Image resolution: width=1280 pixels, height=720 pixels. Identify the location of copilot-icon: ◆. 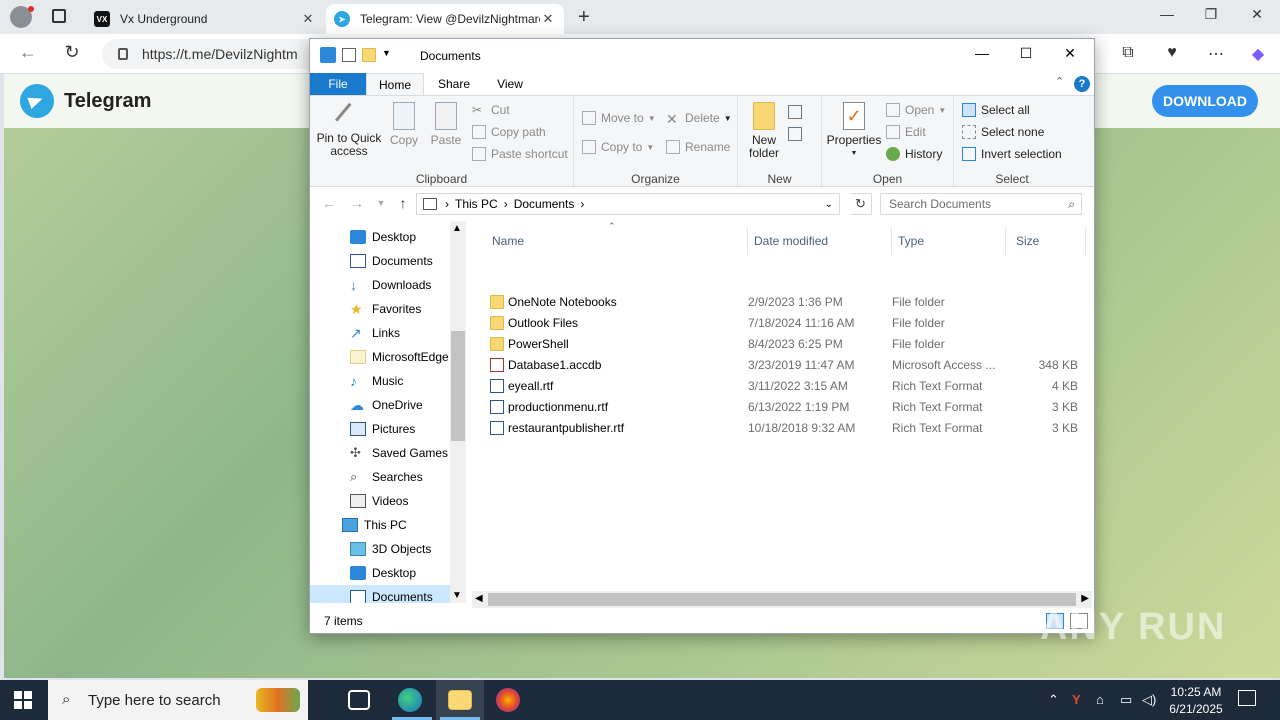
(1258, 54).